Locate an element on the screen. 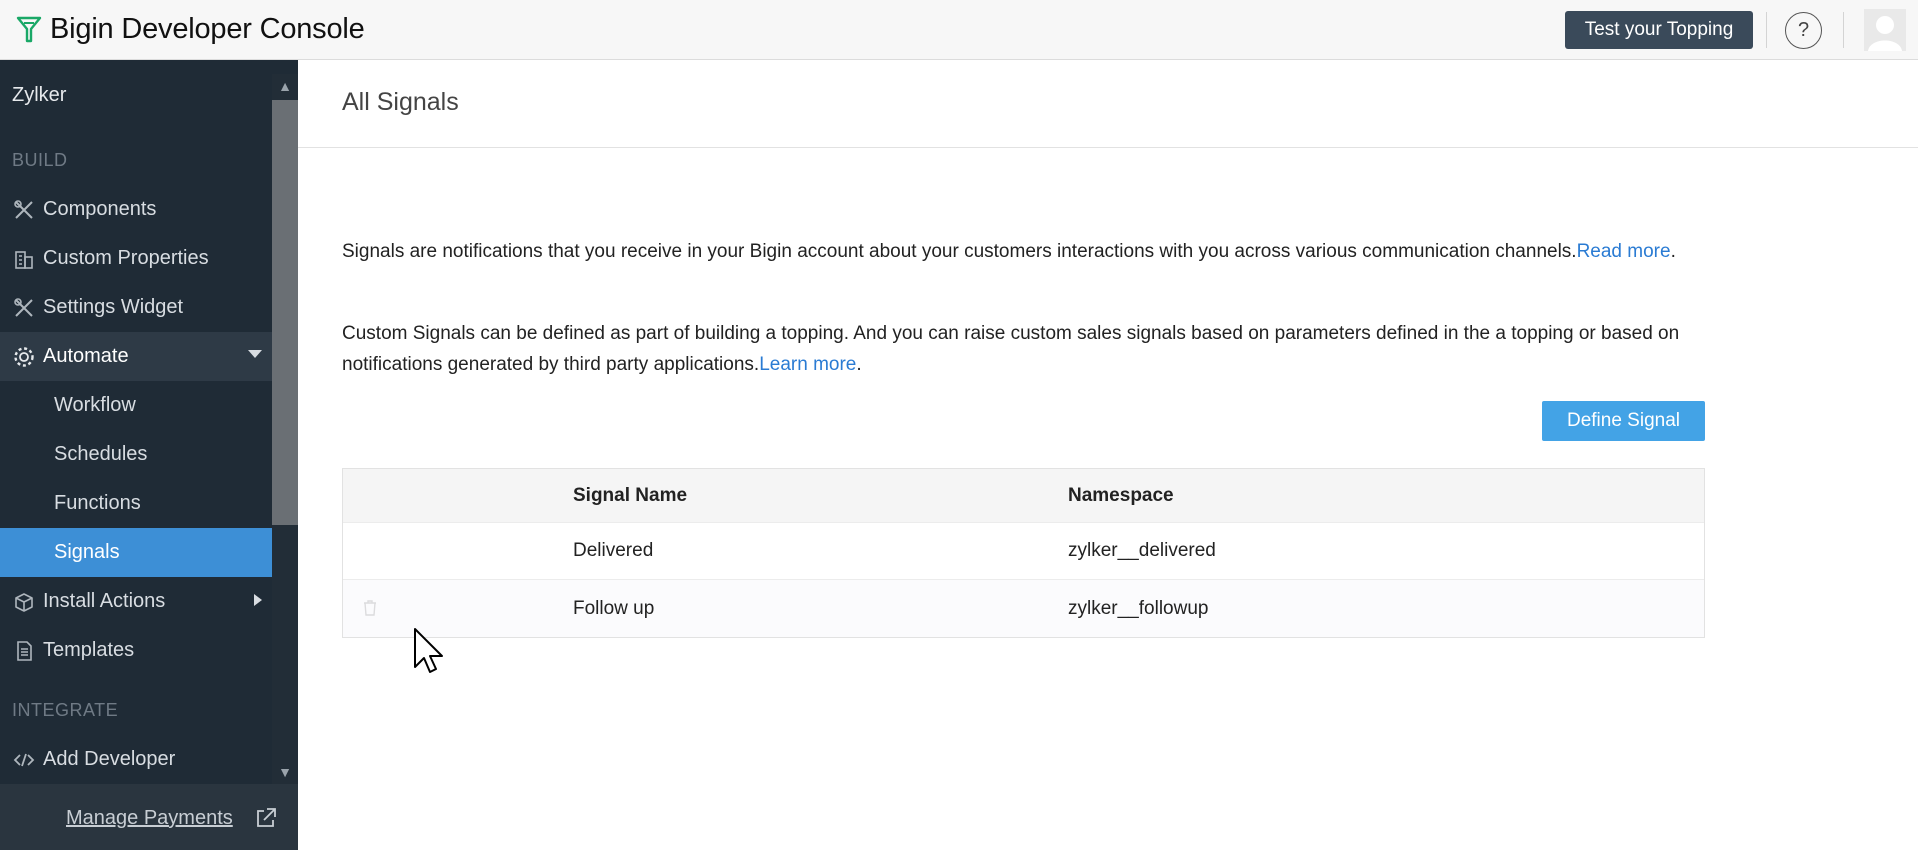 The width and height of the screenshot is (1918, 850). sidebar-item-label: Install Actions is located at coordinates (104, 601).